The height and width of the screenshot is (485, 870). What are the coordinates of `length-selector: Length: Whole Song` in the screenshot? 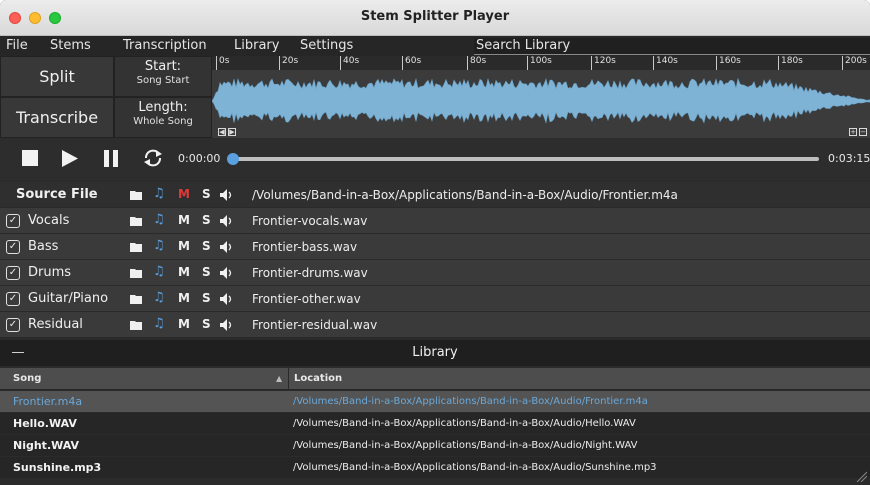 It's located at (163, 117).